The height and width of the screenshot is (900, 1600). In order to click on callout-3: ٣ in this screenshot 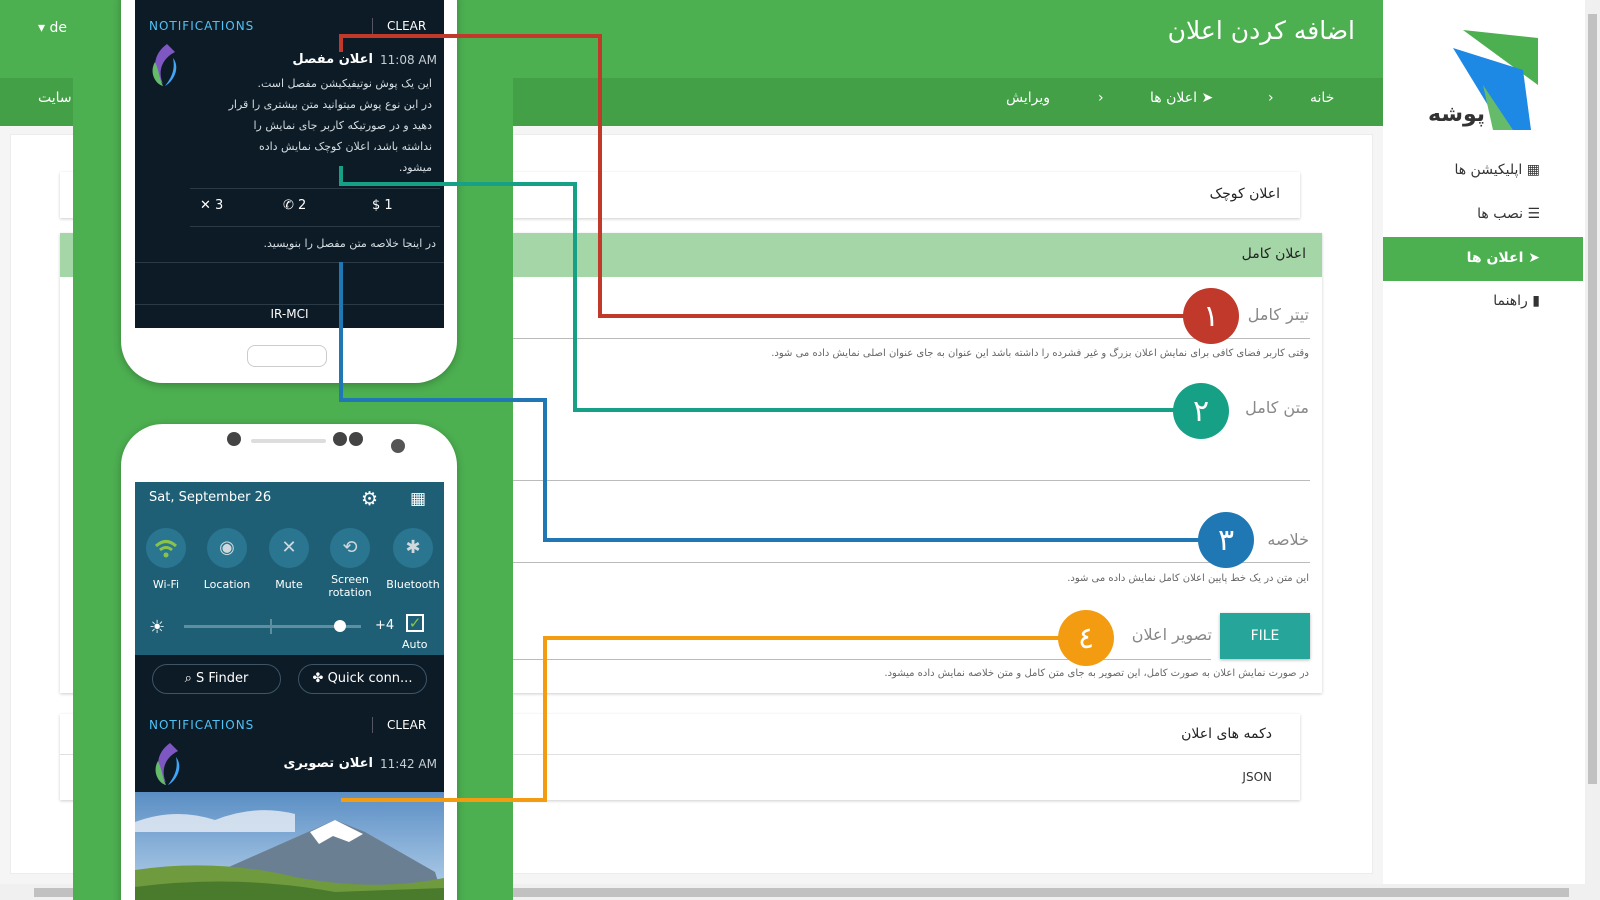, I will do `click(1226, 540)`.